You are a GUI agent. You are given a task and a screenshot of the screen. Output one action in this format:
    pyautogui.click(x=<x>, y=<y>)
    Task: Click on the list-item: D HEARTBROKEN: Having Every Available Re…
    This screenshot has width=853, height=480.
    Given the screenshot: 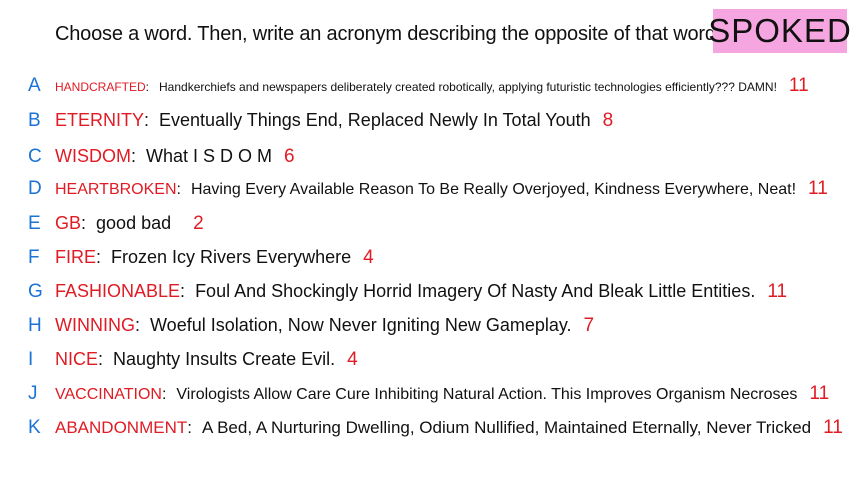 What is the action you would take?
    pyautogui.click(x=426, y=189)
    